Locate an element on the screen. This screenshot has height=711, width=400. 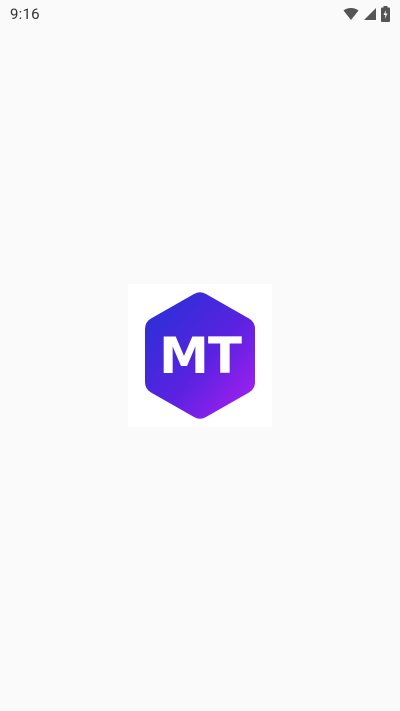
logo-text: MT is located at coordinates (200, 355).